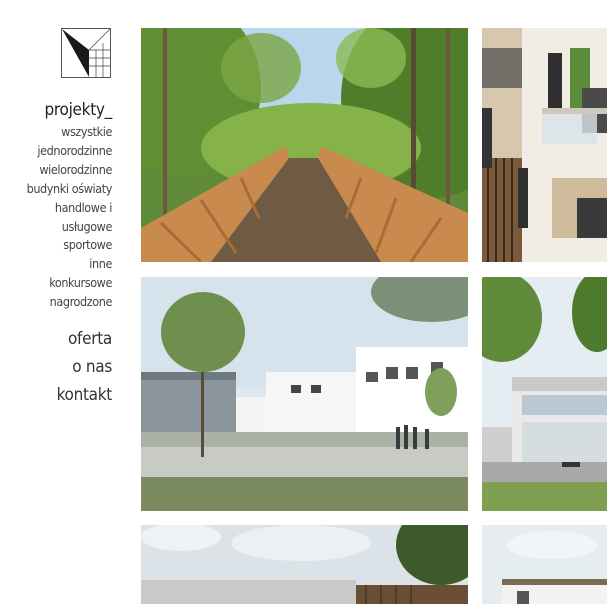 The image size is (607, 604). I want to click on project-tile-flat-roof, so click(544, 564).